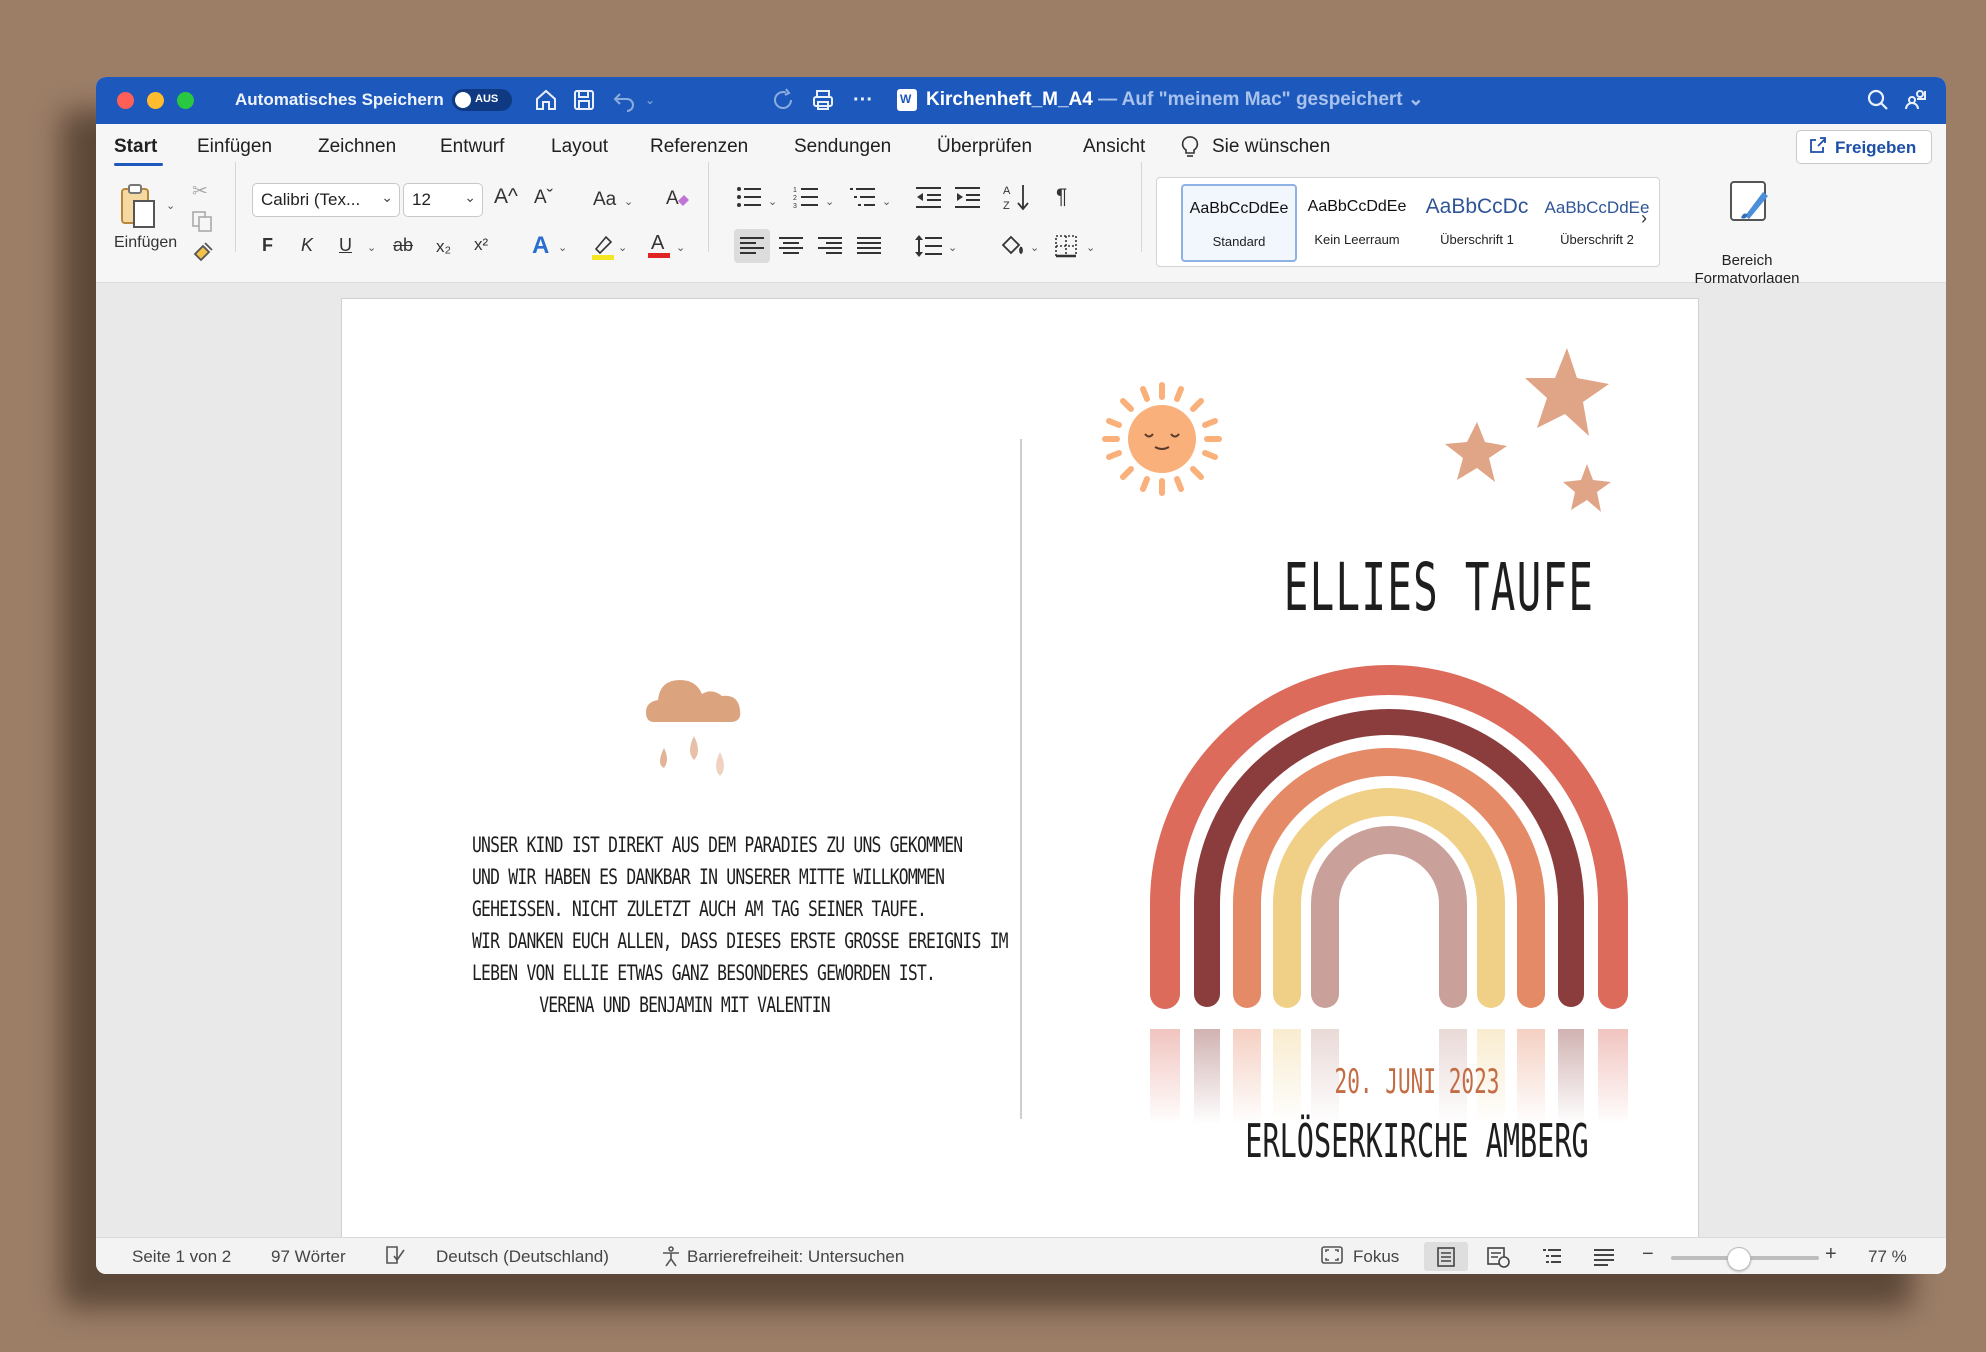 The image size is (1986, 1352). What do you see at coordinates (830, 246) in the screenshot?
I see `align-right-button` at bounding box center [830, 246].